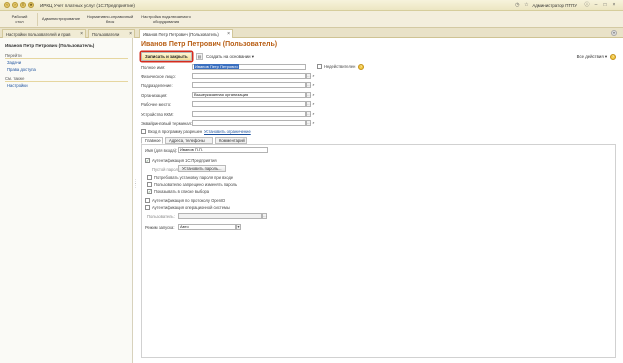 The height and width of the screenshot is (363, 623). Describe the element at coordinates (592, 56) in the screenshot. I see `all-actions-button: Все действия ▾` at that location.